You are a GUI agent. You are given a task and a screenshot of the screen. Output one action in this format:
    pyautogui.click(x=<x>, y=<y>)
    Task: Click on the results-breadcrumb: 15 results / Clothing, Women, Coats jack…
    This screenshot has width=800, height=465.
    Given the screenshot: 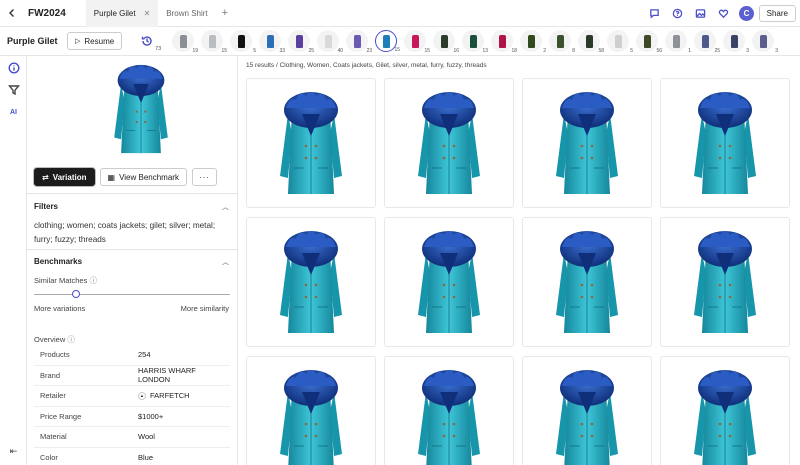 What is the action you would take?
    pyautogui.click(x=366, y=65)
    